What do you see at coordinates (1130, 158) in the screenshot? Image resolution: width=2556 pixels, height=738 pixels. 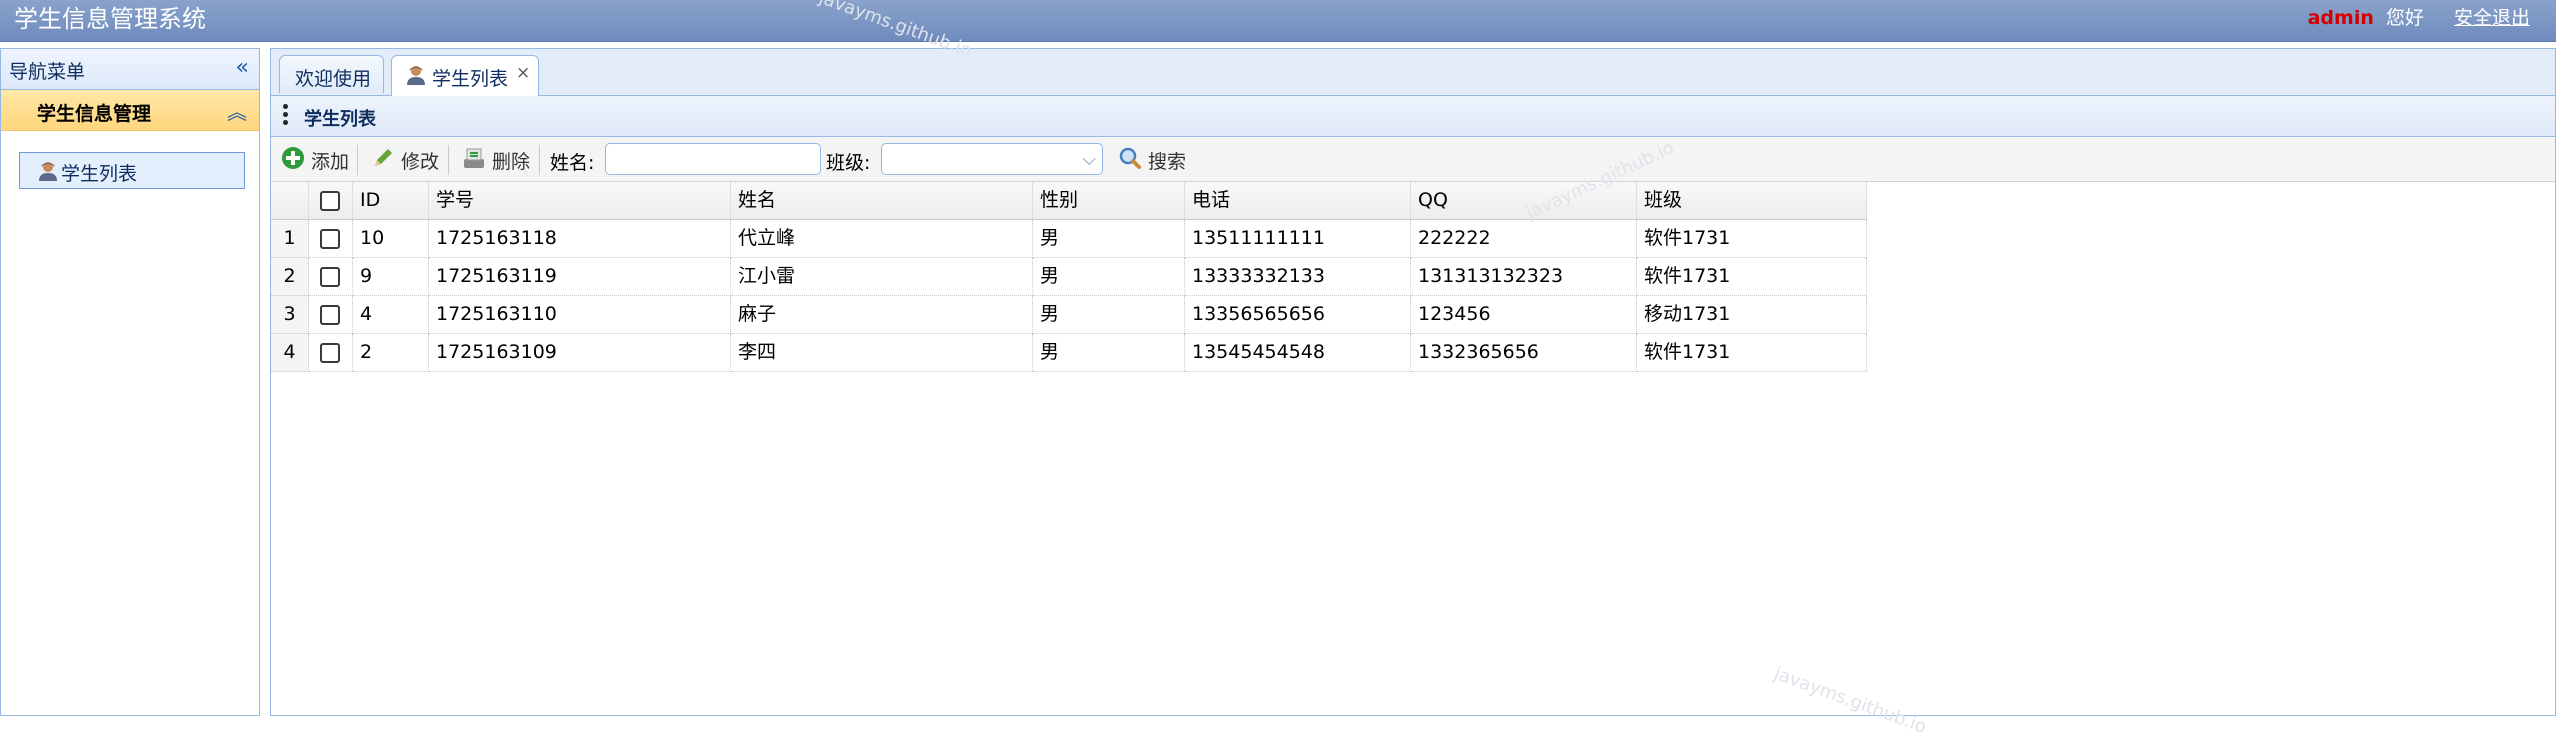 I see `search-icon` at bounding box center [1130, 158].